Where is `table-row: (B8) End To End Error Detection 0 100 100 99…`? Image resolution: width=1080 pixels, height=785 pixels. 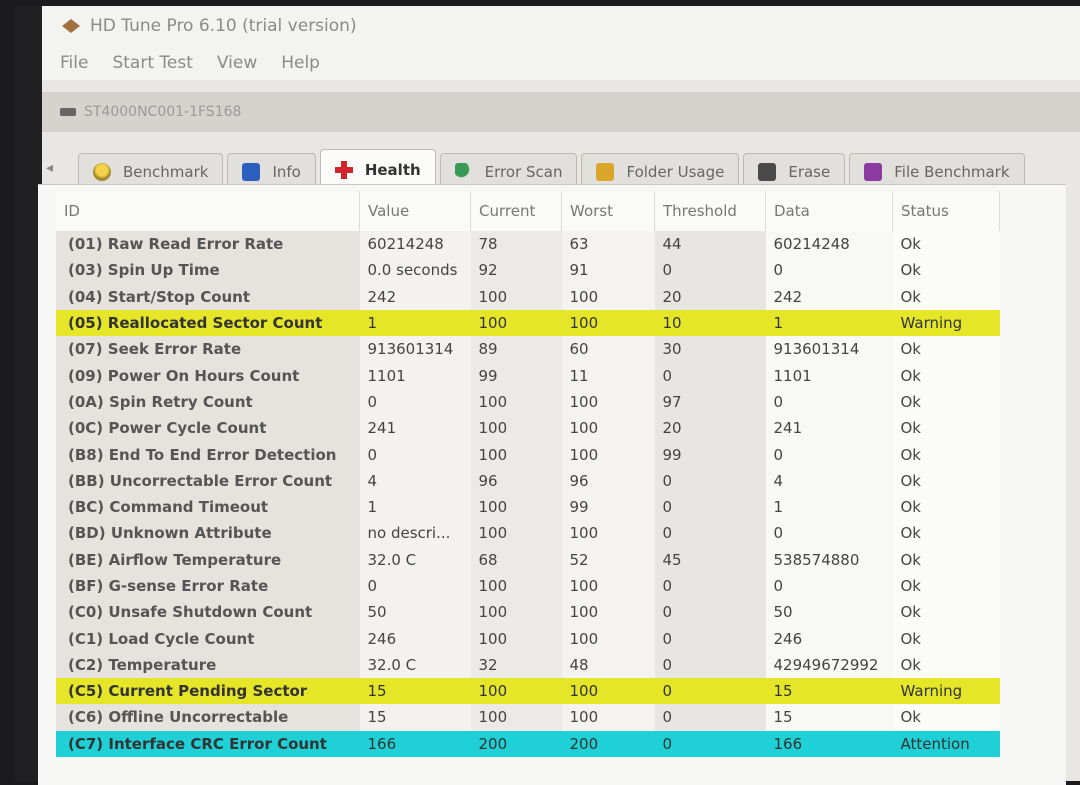 table-row: (B8) End To End Error Detection 0 100 100 99… is located at coordinates (528, 454).